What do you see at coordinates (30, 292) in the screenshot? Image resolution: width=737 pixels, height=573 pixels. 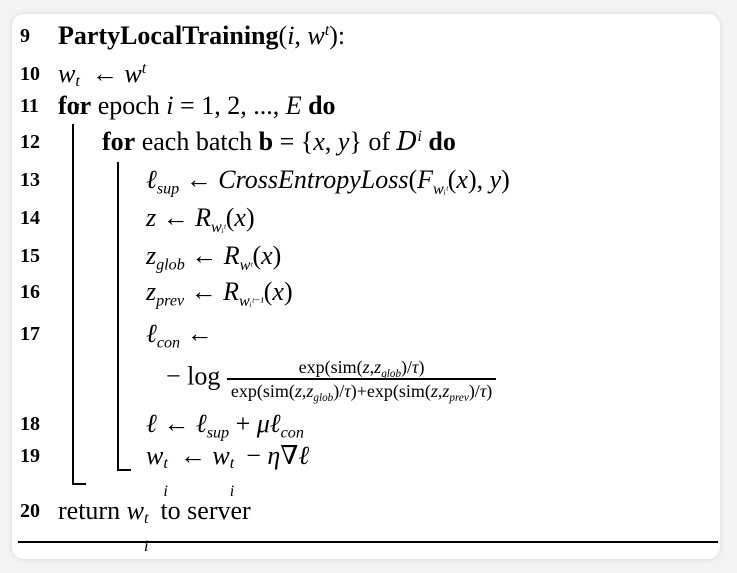 I see `line-number: 16` at bounding box center [30, 292].